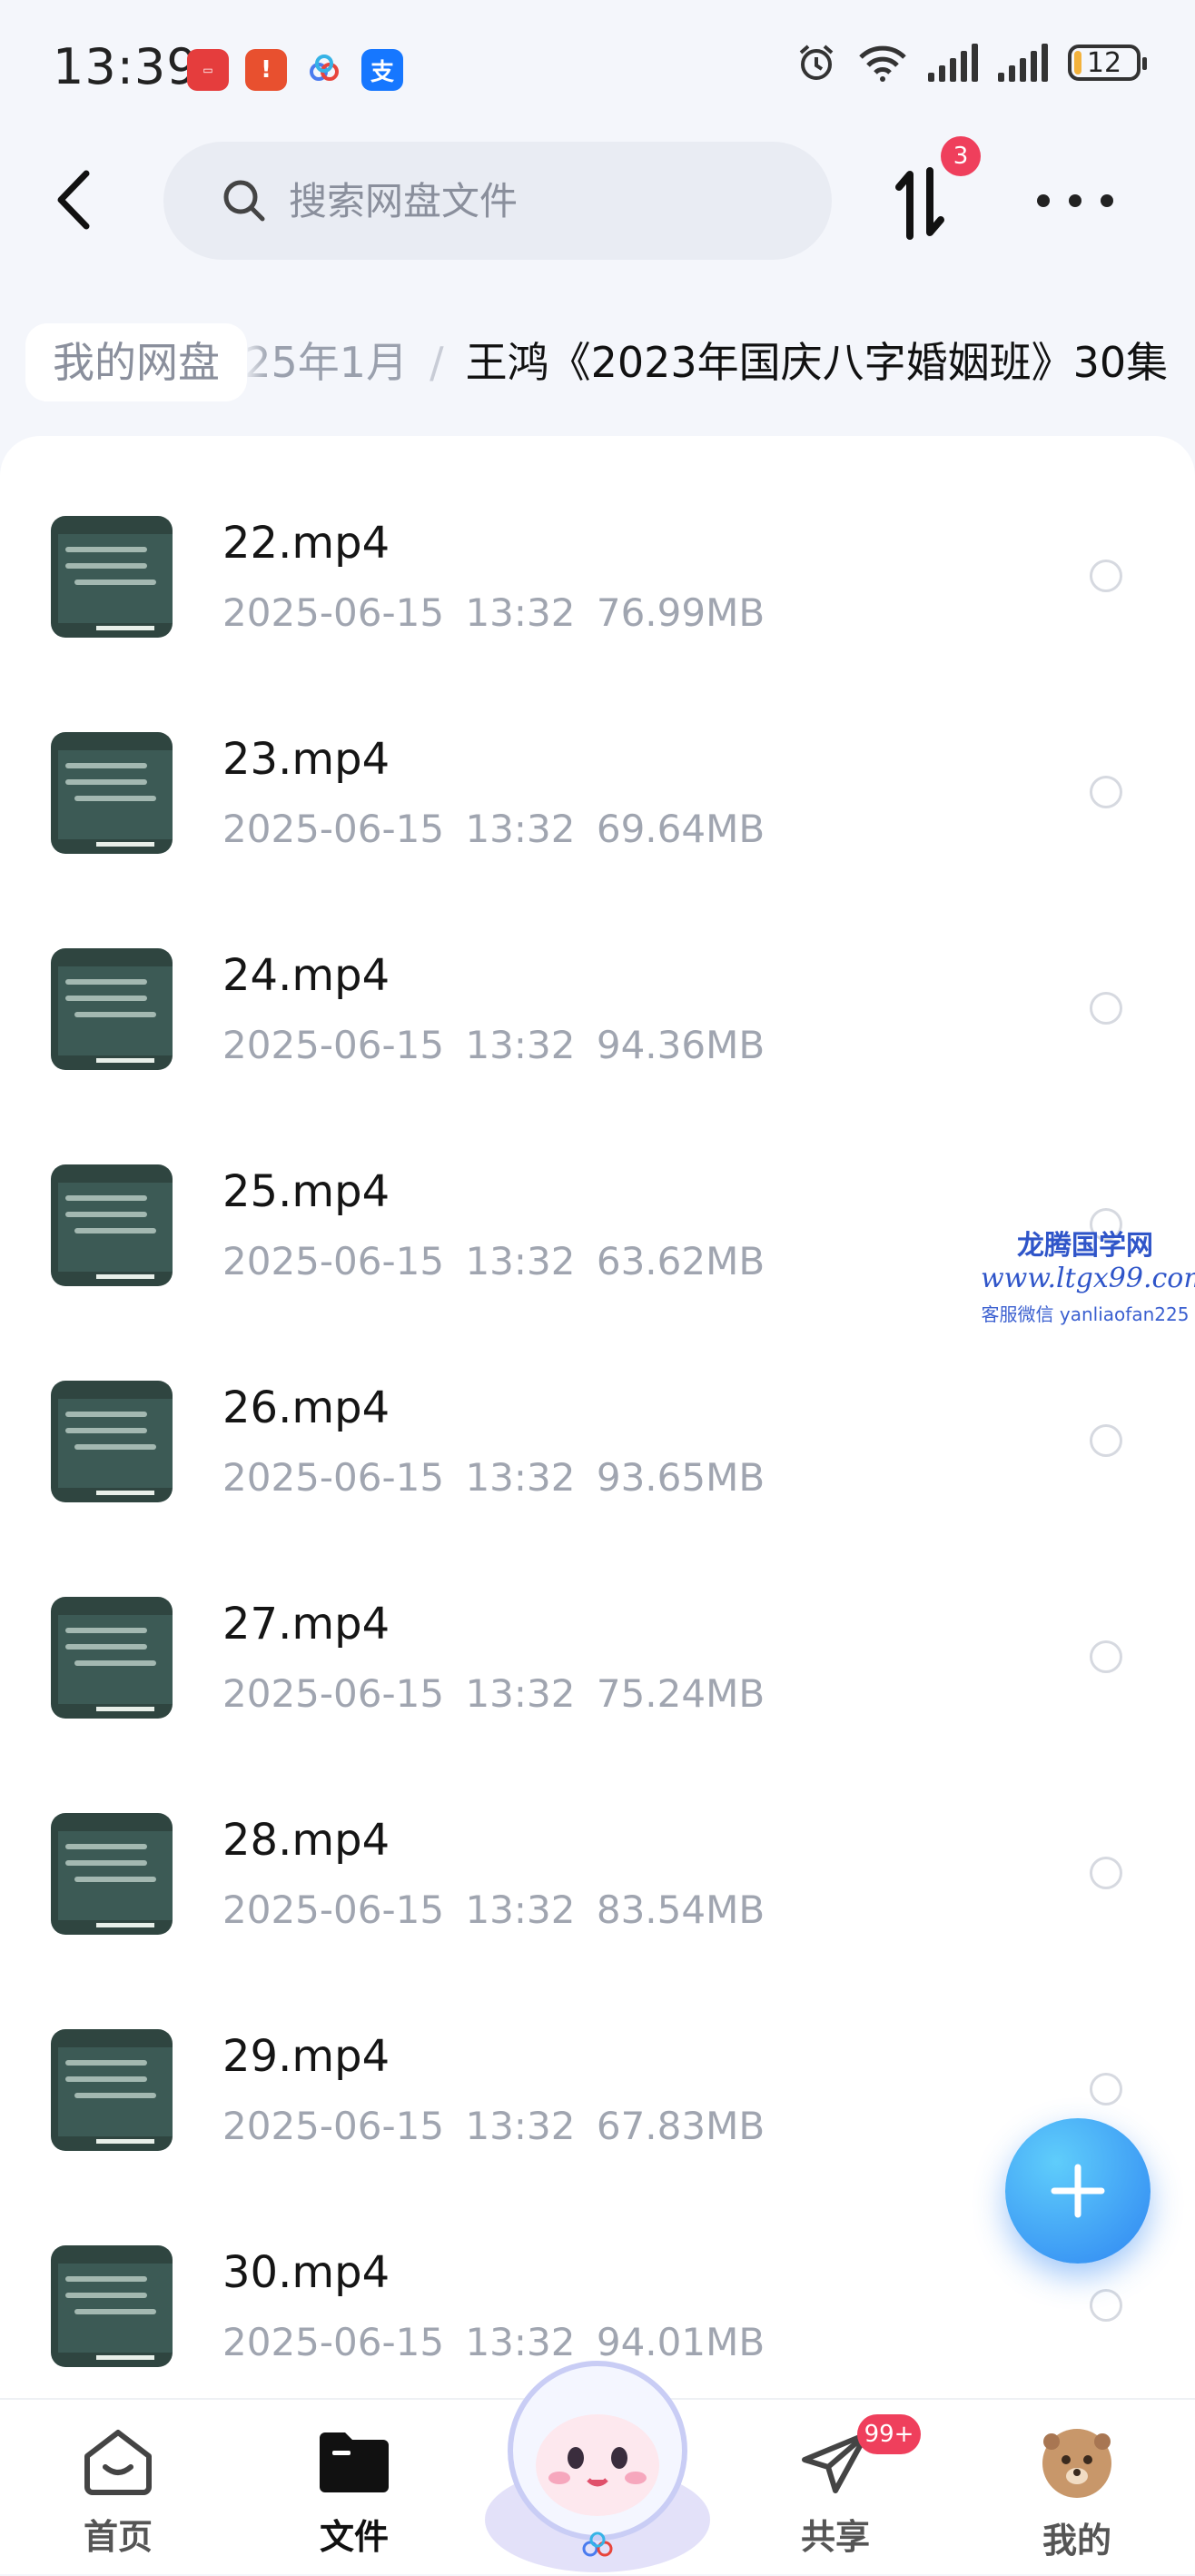  What do you see at coordinates (118, 2537) in the screenshot?
I see `nav-home-label: 首页` at bounding box center [118, 2537].